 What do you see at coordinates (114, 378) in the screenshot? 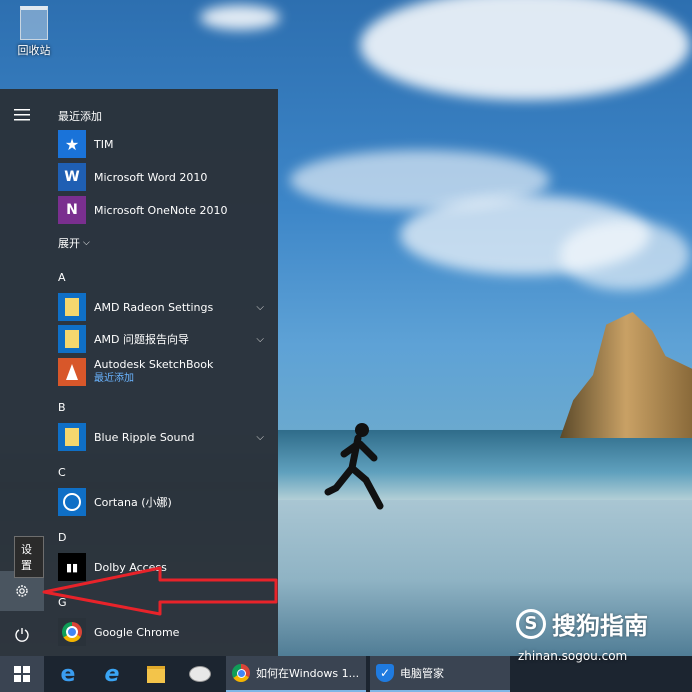
I see `recently-added-tag: 最近添加` at bounding box center [114, 378].